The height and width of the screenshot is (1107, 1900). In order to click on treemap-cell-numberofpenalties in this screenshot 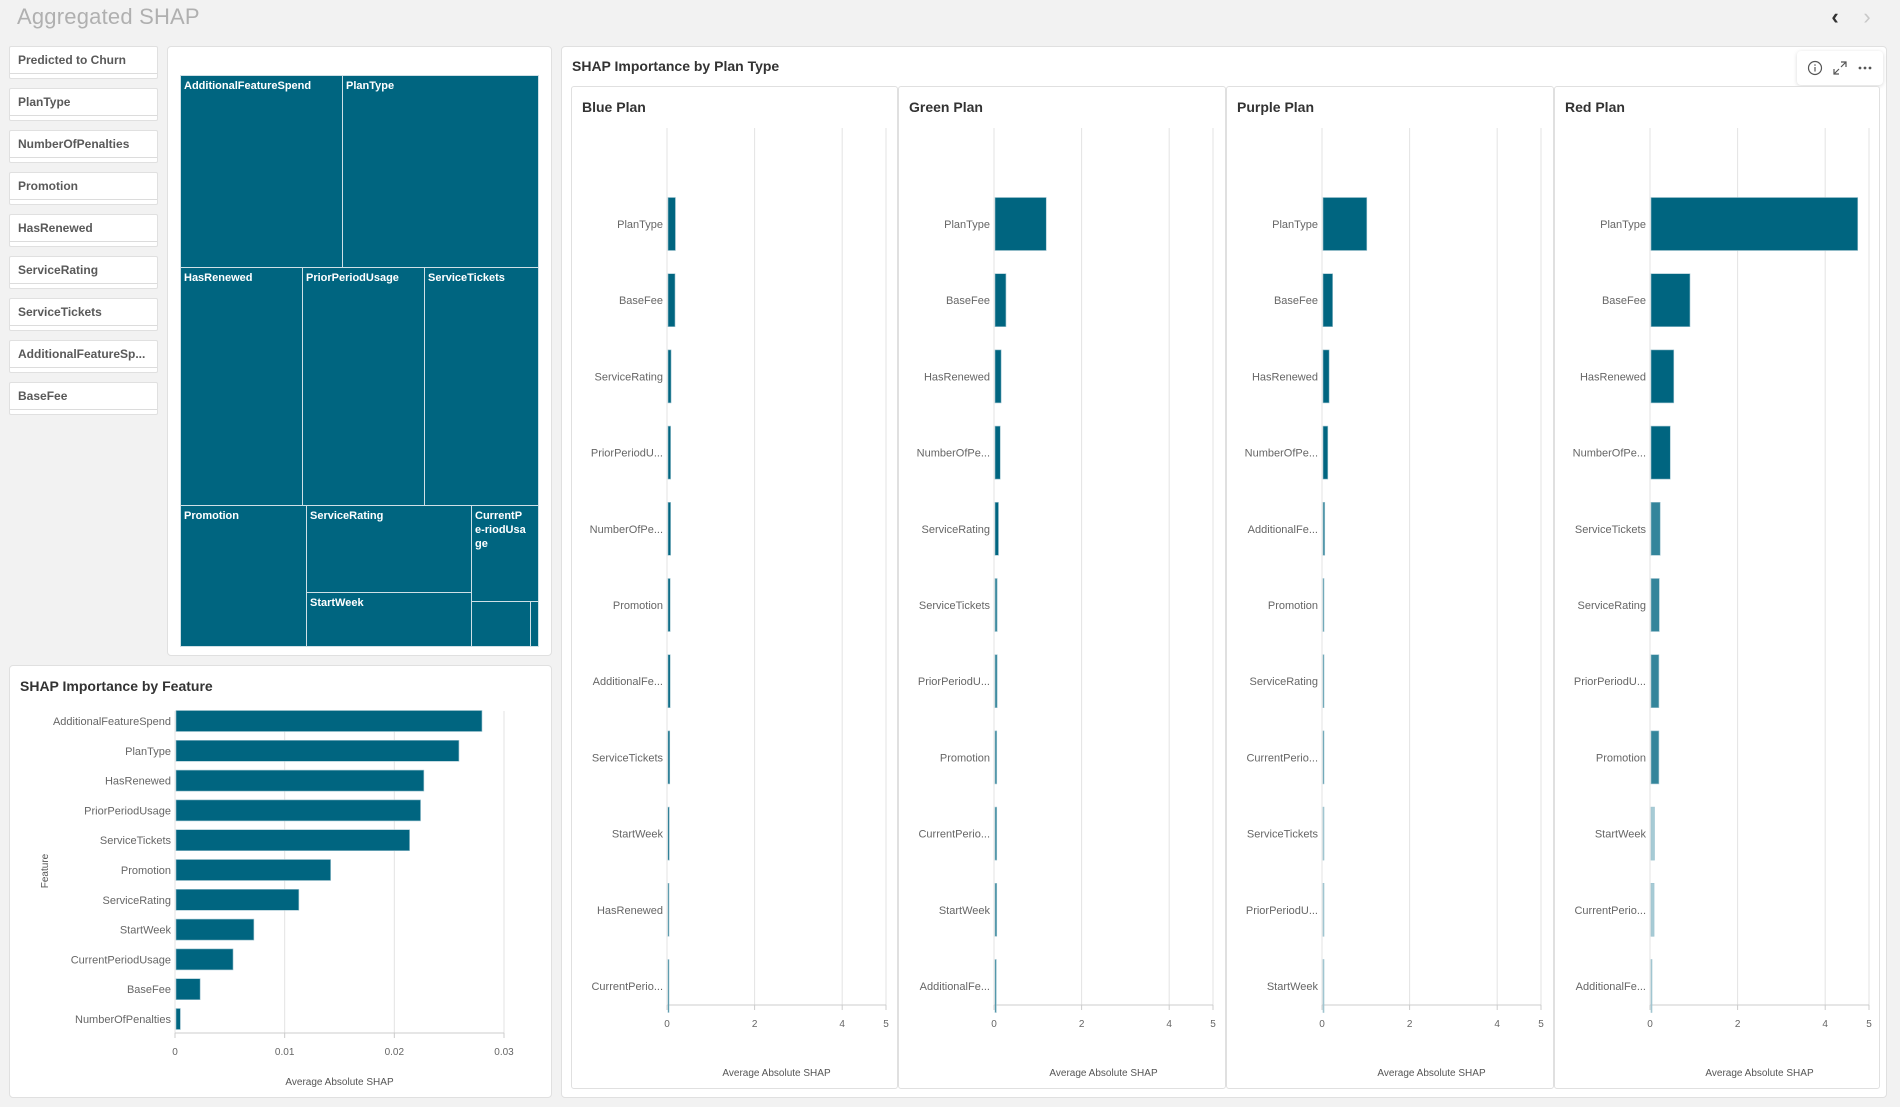, I will do `click(534, 624)`.